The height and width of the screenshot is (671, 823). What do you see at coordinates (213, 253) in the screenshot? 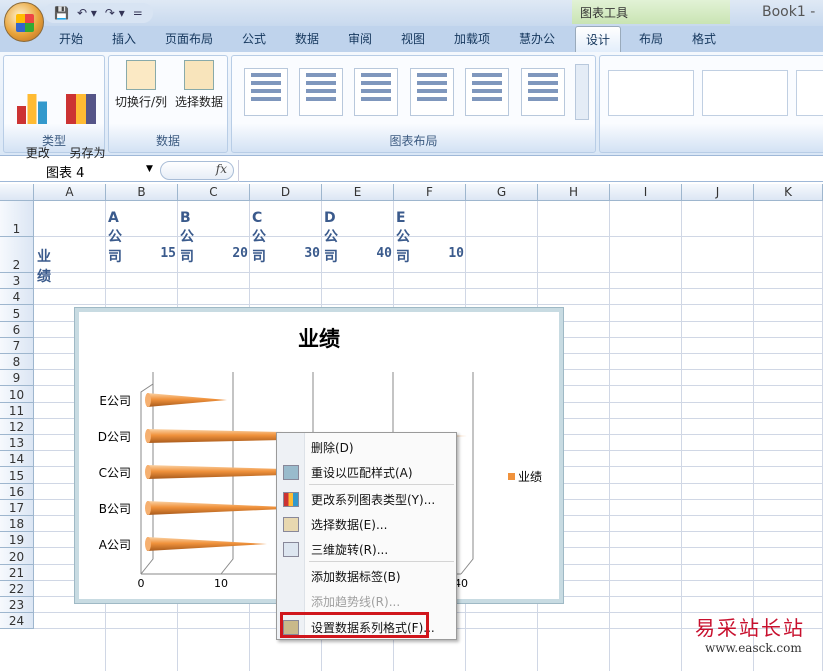
I see `cell-value: 20` at bounding box center [213, 253].